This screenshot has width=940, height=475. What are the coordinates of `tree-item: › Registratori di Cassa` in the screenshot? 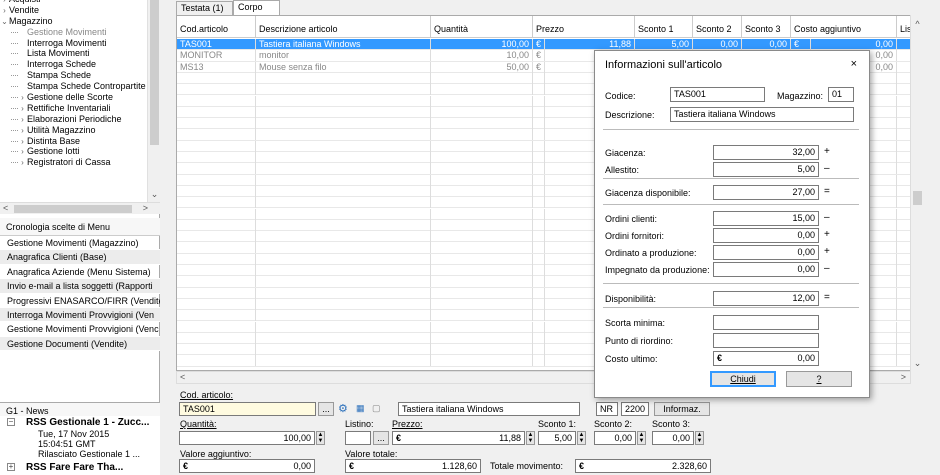 It's located at (73, 162).